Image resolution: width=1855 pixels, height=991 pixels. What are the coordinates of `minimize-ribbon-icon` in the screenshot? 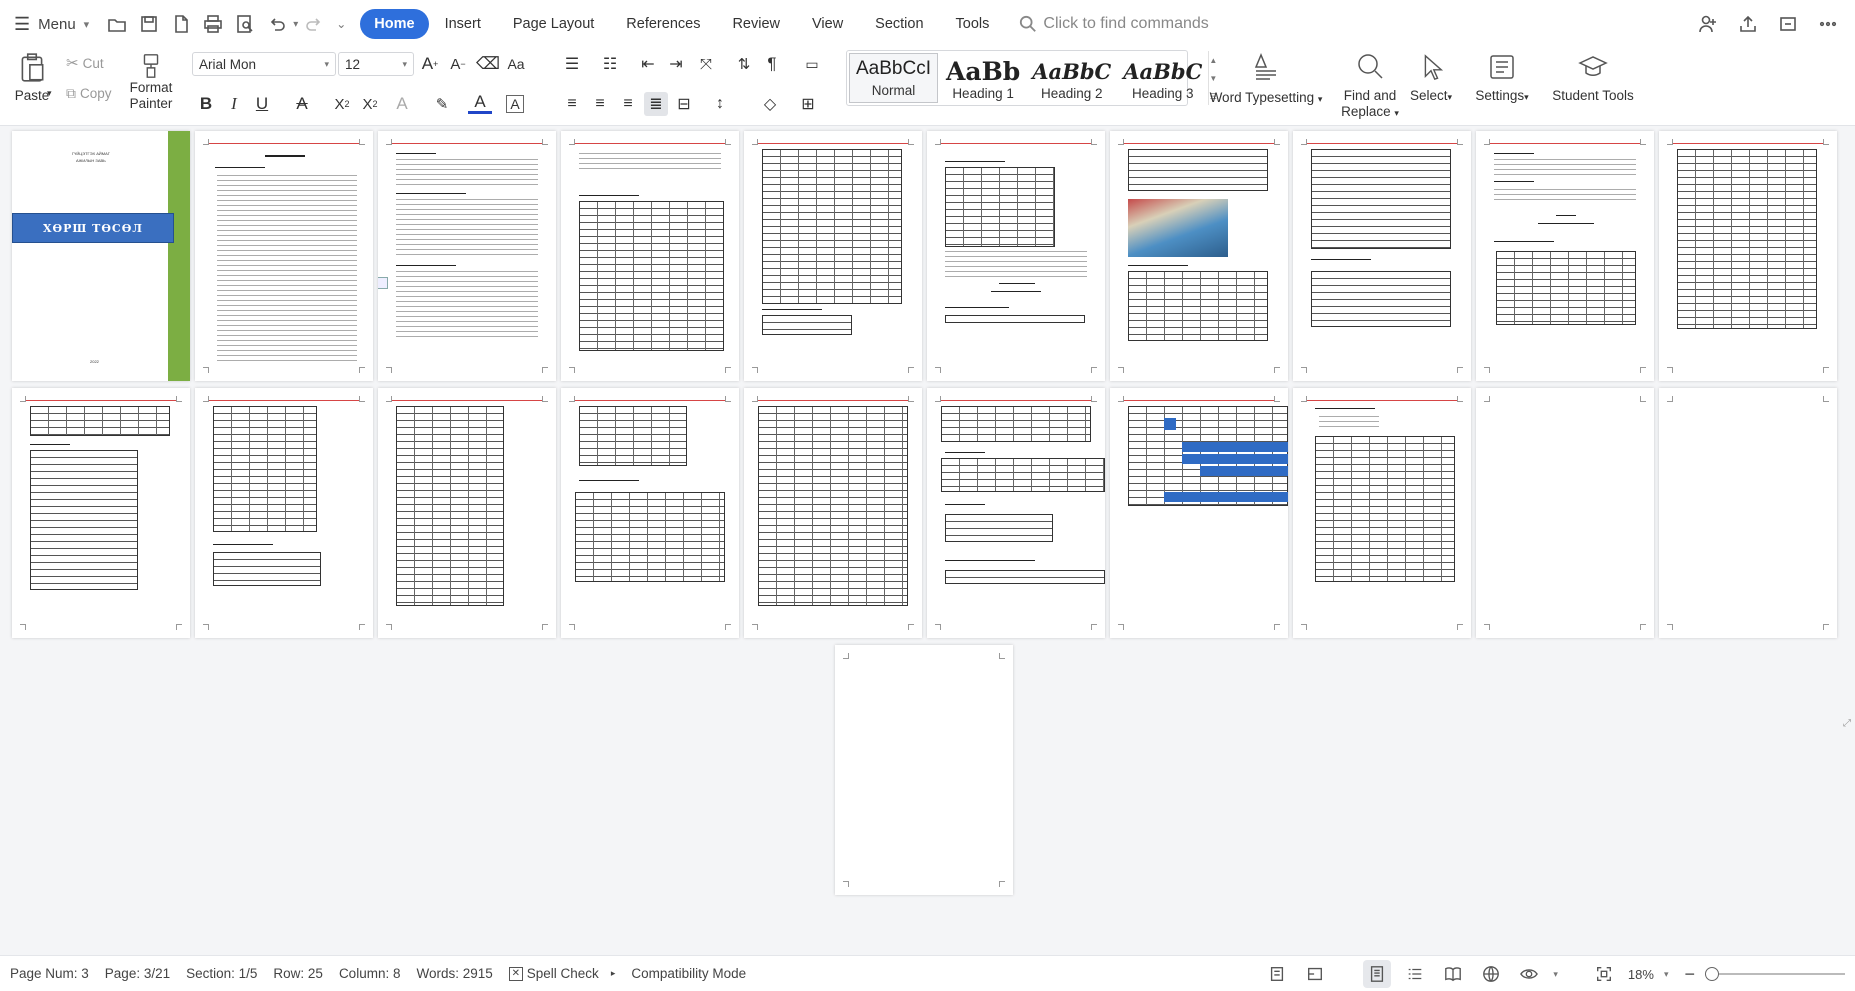 It's located at (1788, 24).